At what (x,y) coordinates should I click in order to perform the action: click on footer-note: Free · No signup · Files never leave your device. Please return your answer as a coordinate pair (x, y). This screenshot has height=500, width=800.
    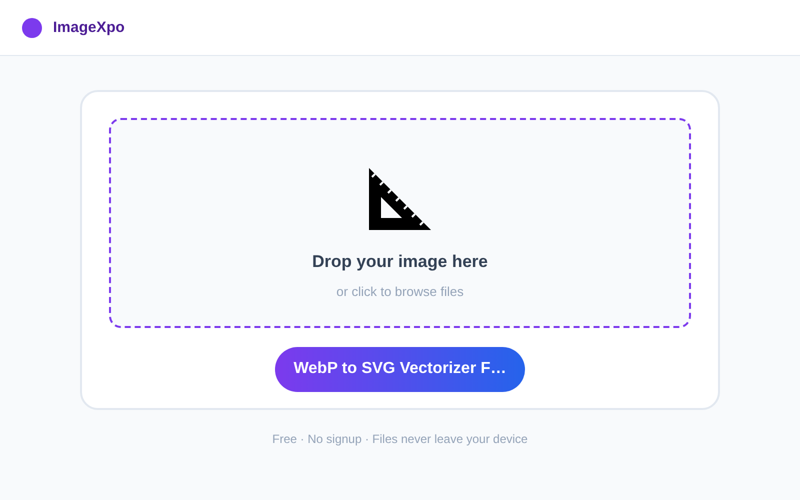
    Looking at the image, I should click on (400, 439).